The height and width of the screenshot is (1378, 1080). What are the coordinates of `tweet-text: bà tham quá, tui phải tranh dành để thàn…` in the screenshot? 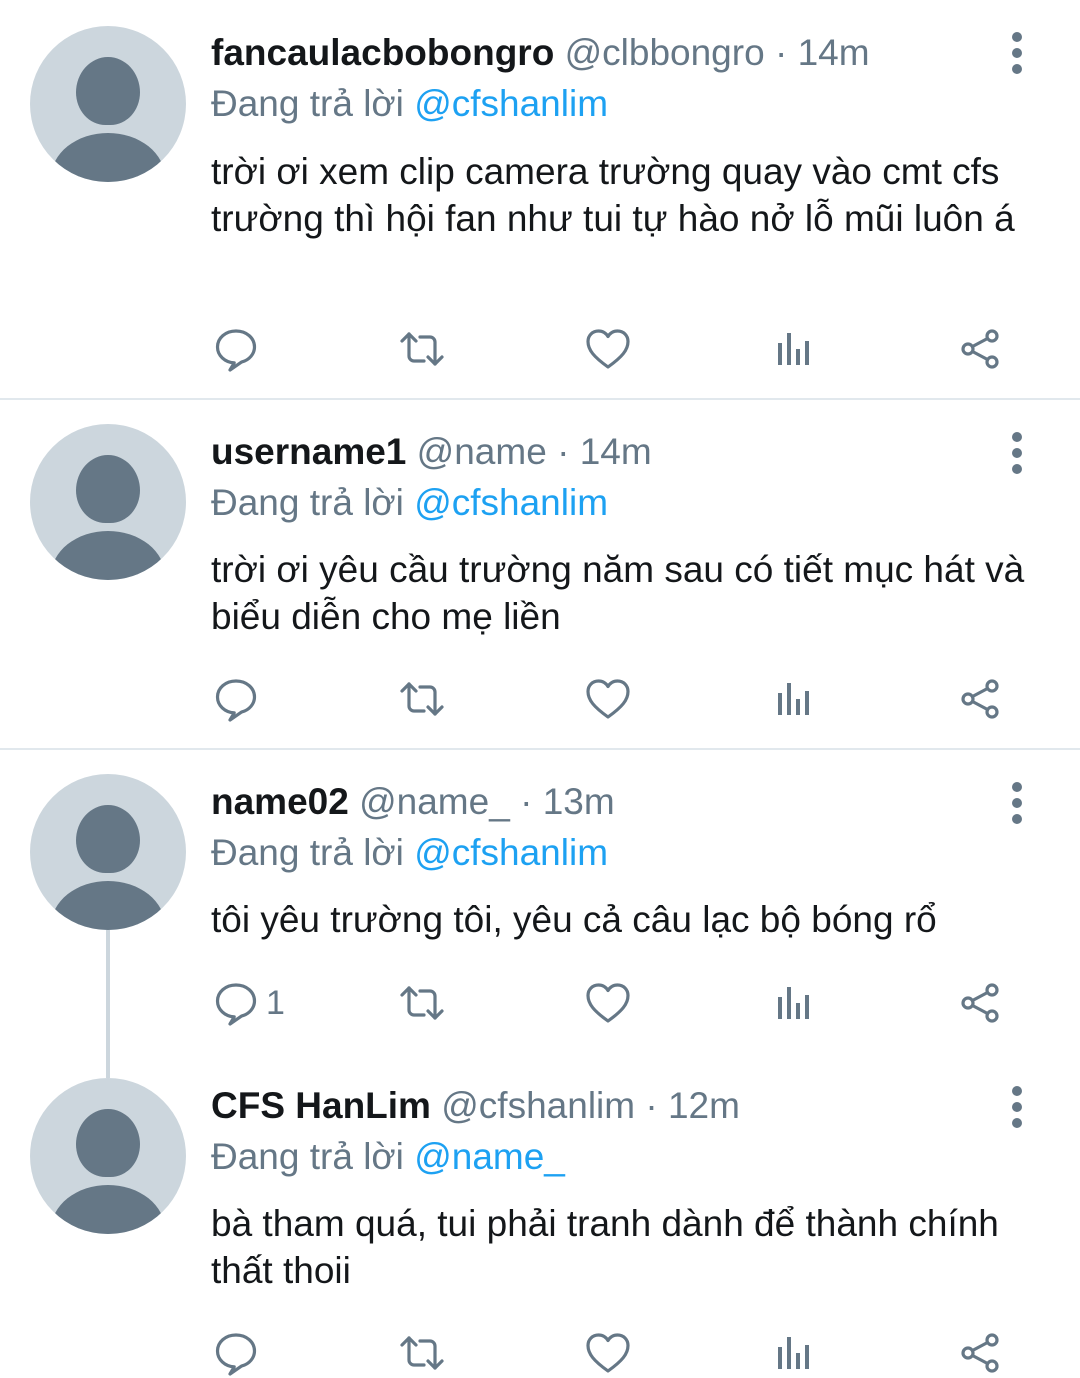 It's located at (605, 1247).